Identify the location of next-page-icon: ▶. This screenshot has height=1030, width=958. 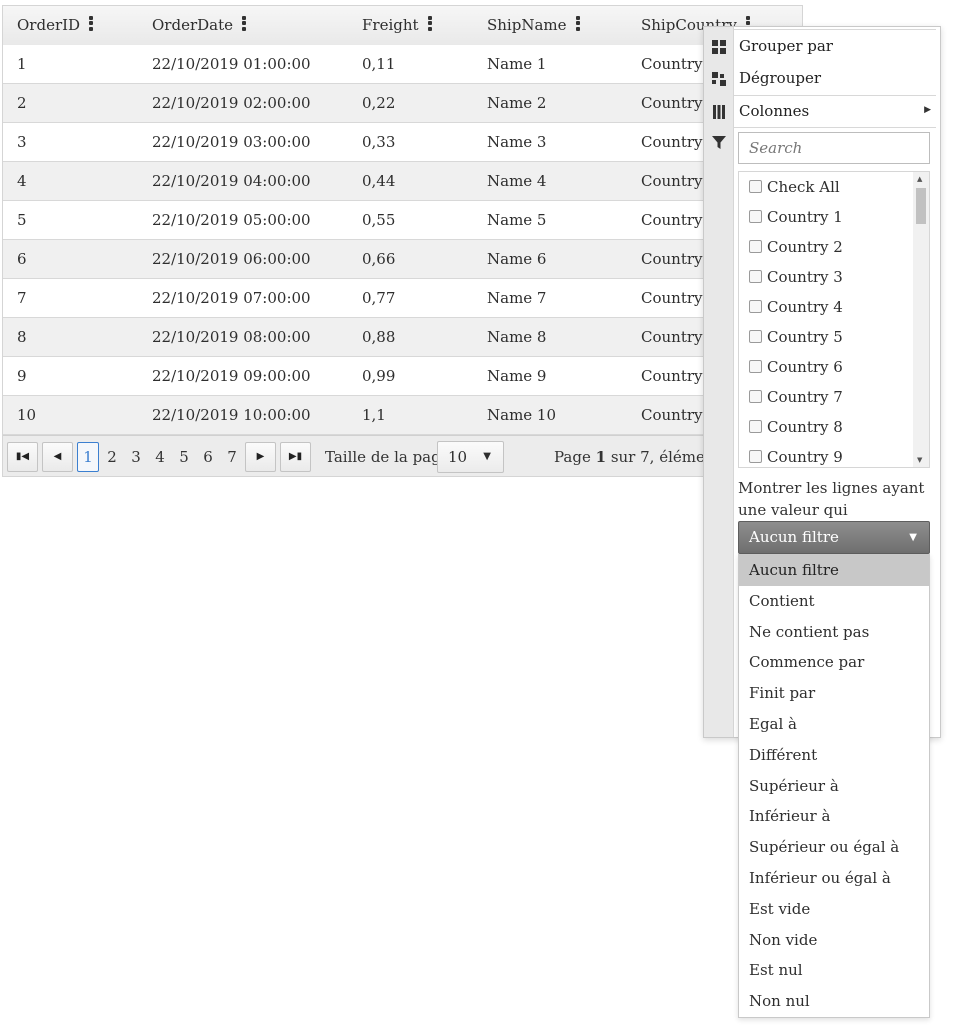
(260, 457).